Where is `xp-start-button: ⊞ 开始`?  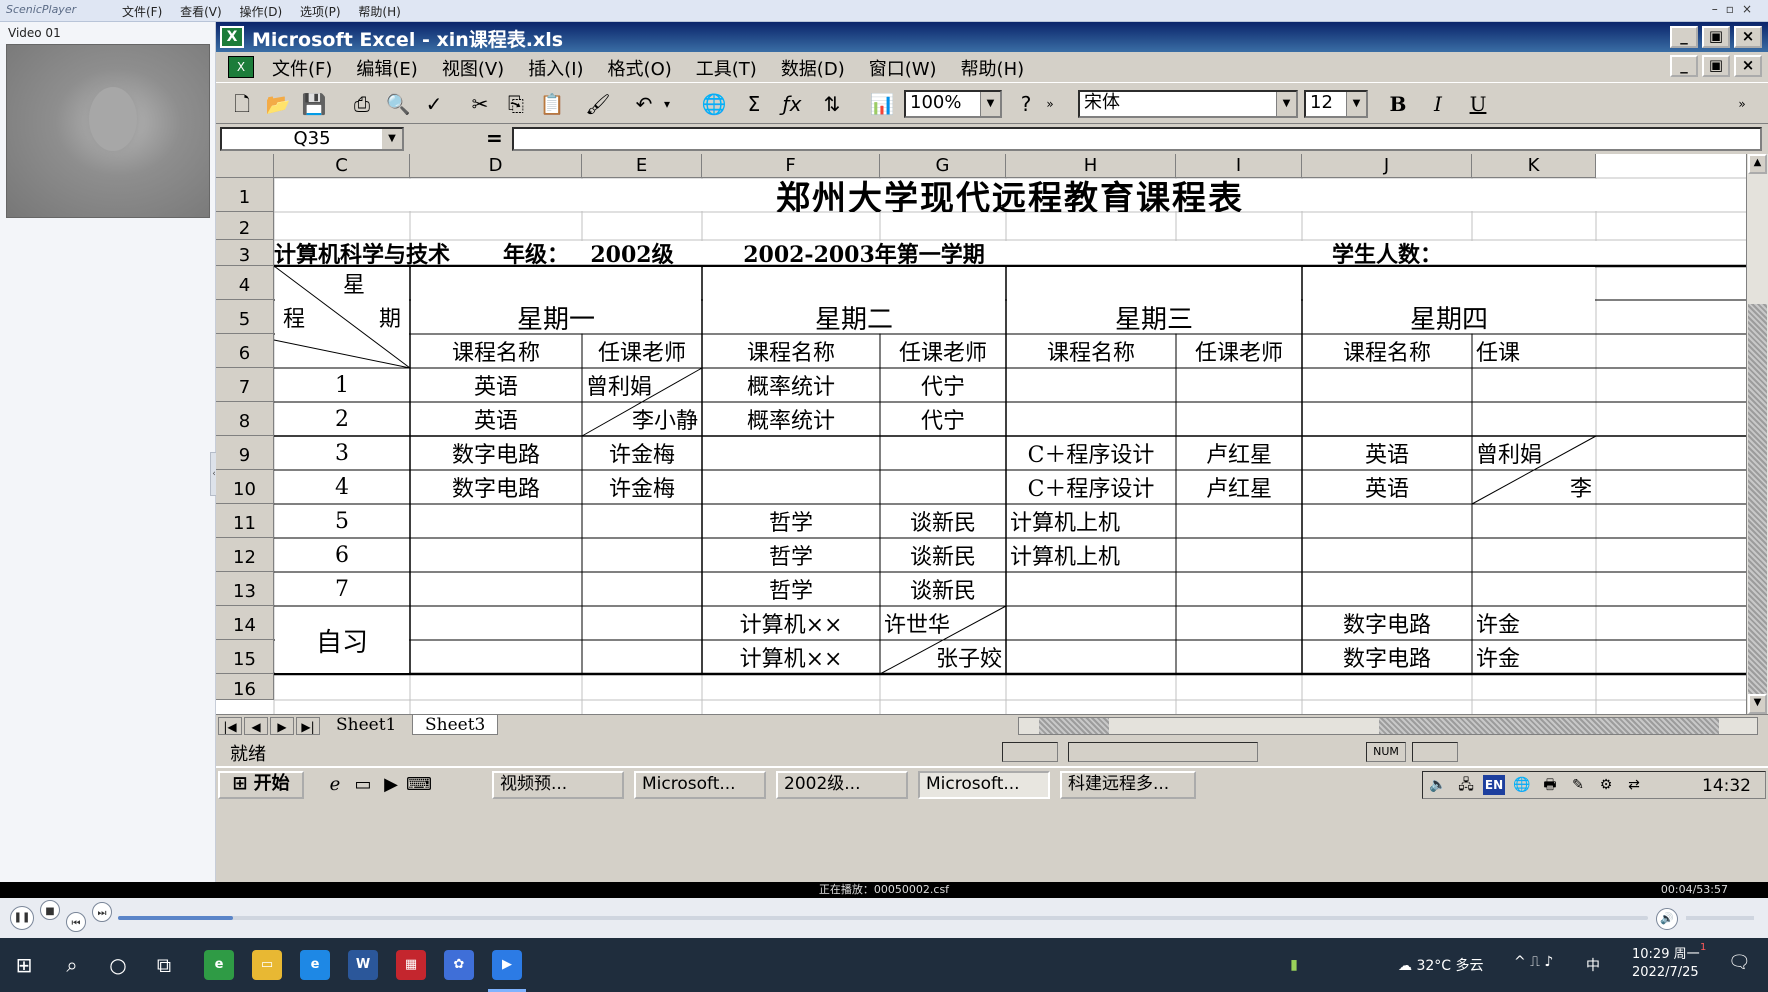
xp-start-button: ⊞ 开始 is located at coordinates (261, 785).